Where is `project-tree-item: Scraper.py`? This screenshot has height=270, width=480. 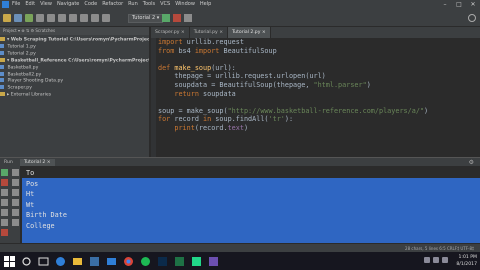 project-tree-item: Scraper.py is located at coordinates (74, 88).